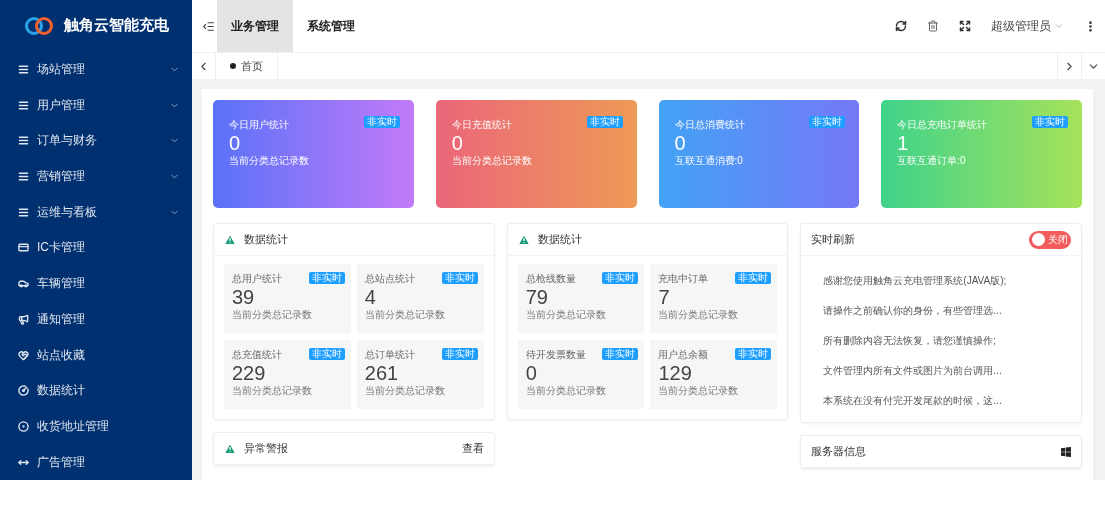 The height and width of the screenshot is (508, 1105). I want to click on tile-title: 总充值统计, so click(257, 355).